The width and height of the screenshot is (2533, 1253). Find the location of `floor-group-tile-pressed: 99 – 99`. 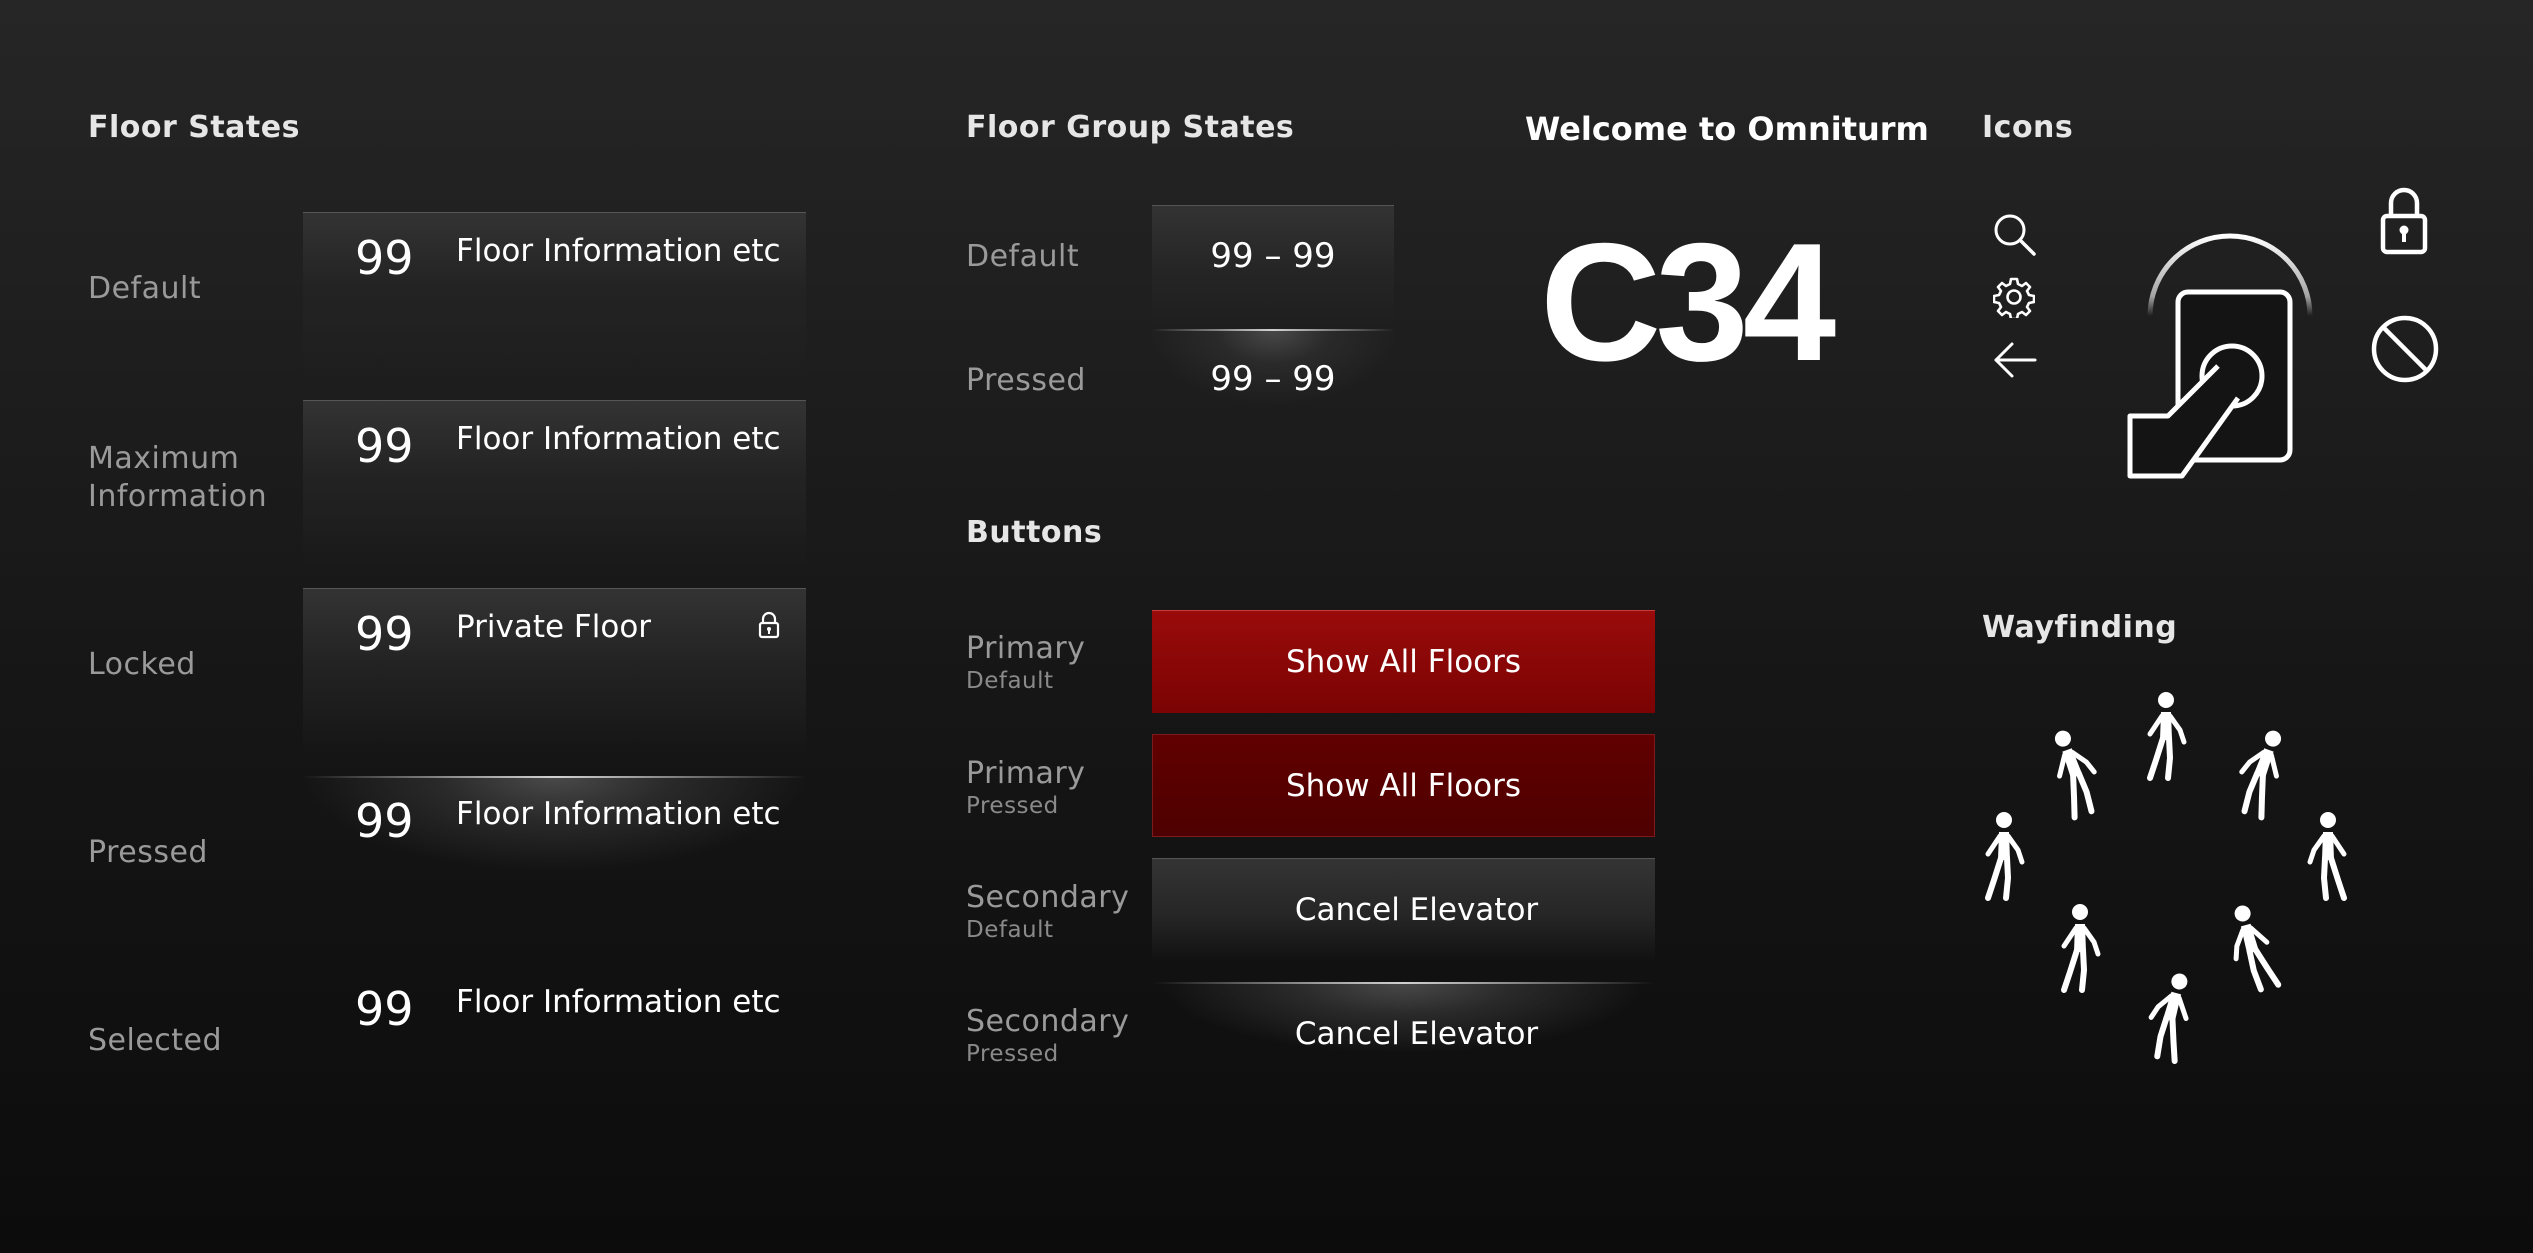

floor-group-tile-pressed: 99 – 99 is located at coordinates (1273, 388).